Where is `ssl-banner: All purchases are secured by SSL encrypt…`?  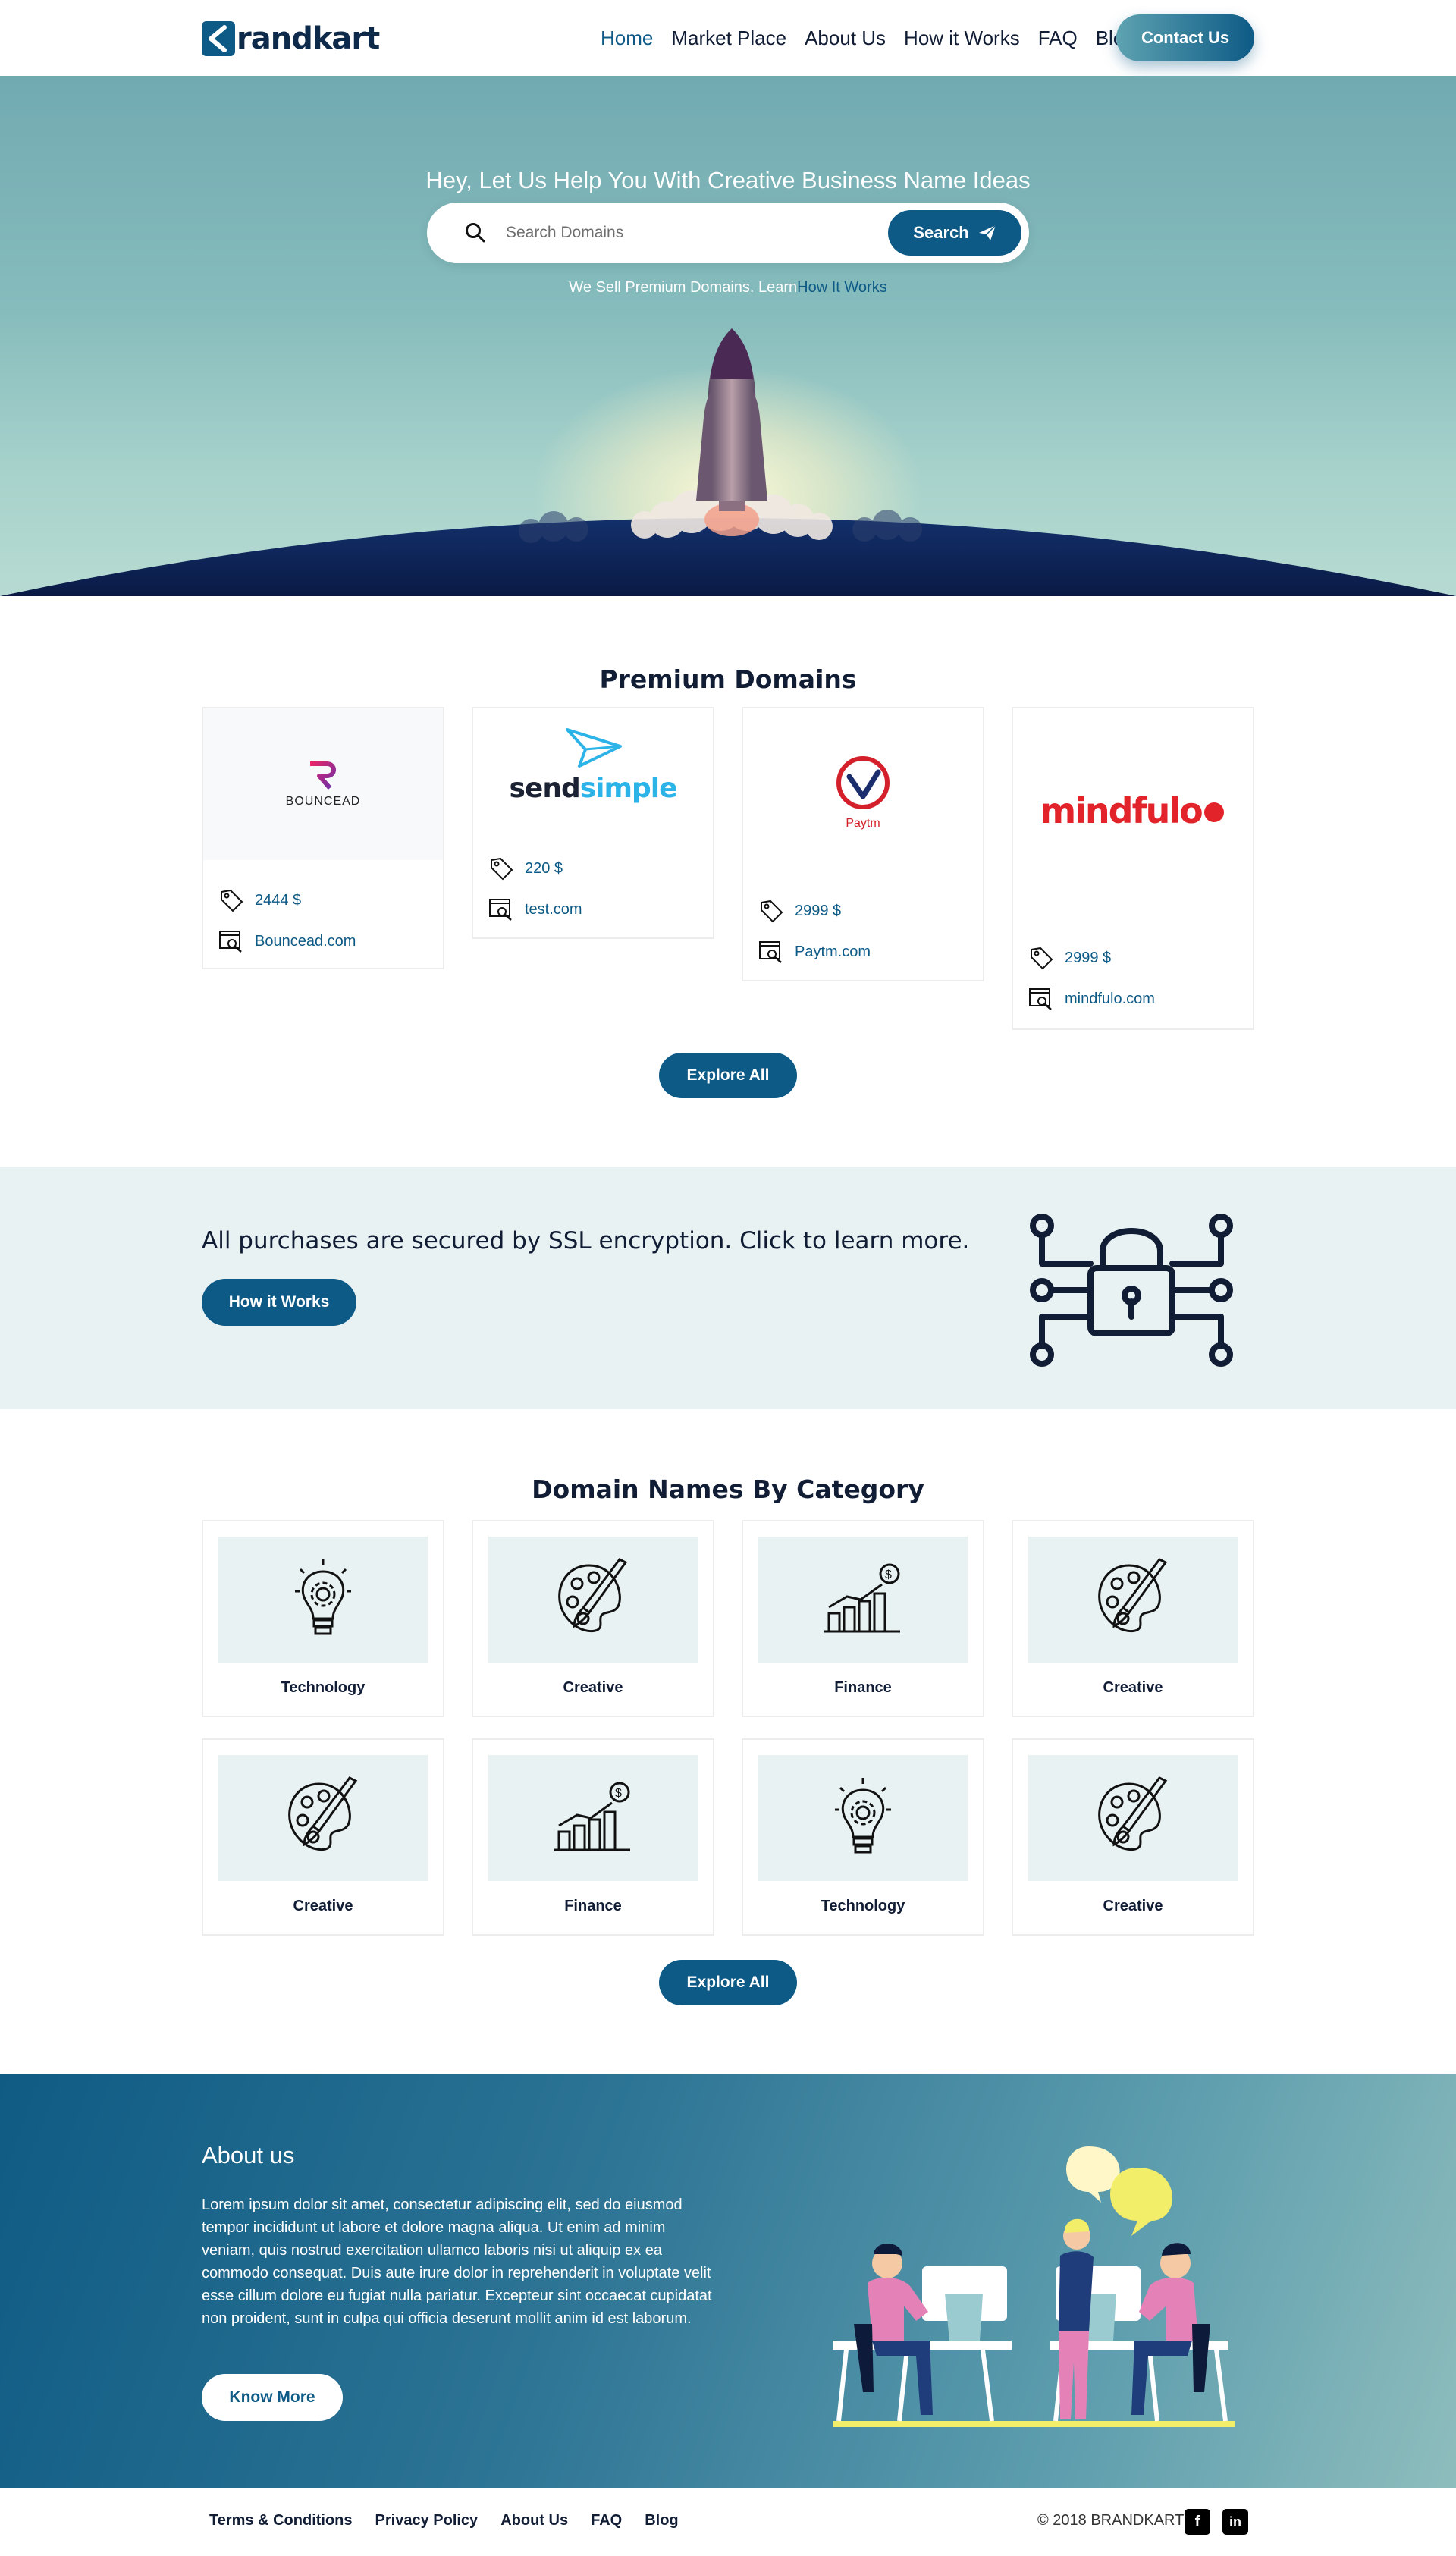
ssl-banner: All purchases are secured by SSL encrypt… is located at coordinates (728, 1288).